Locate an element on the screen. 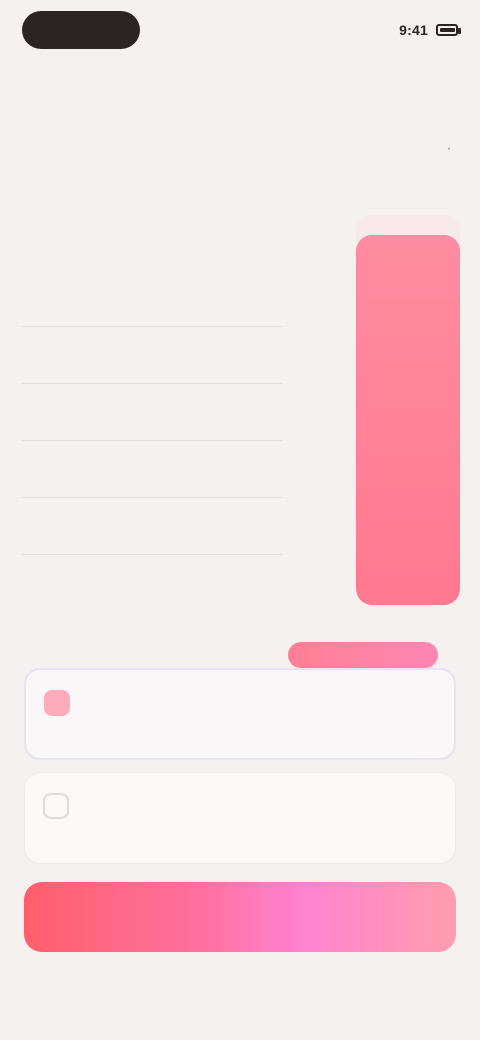 This screenshot has width=480, height=1040. status-bar: 9:41 is located at coordinates (430, 30).